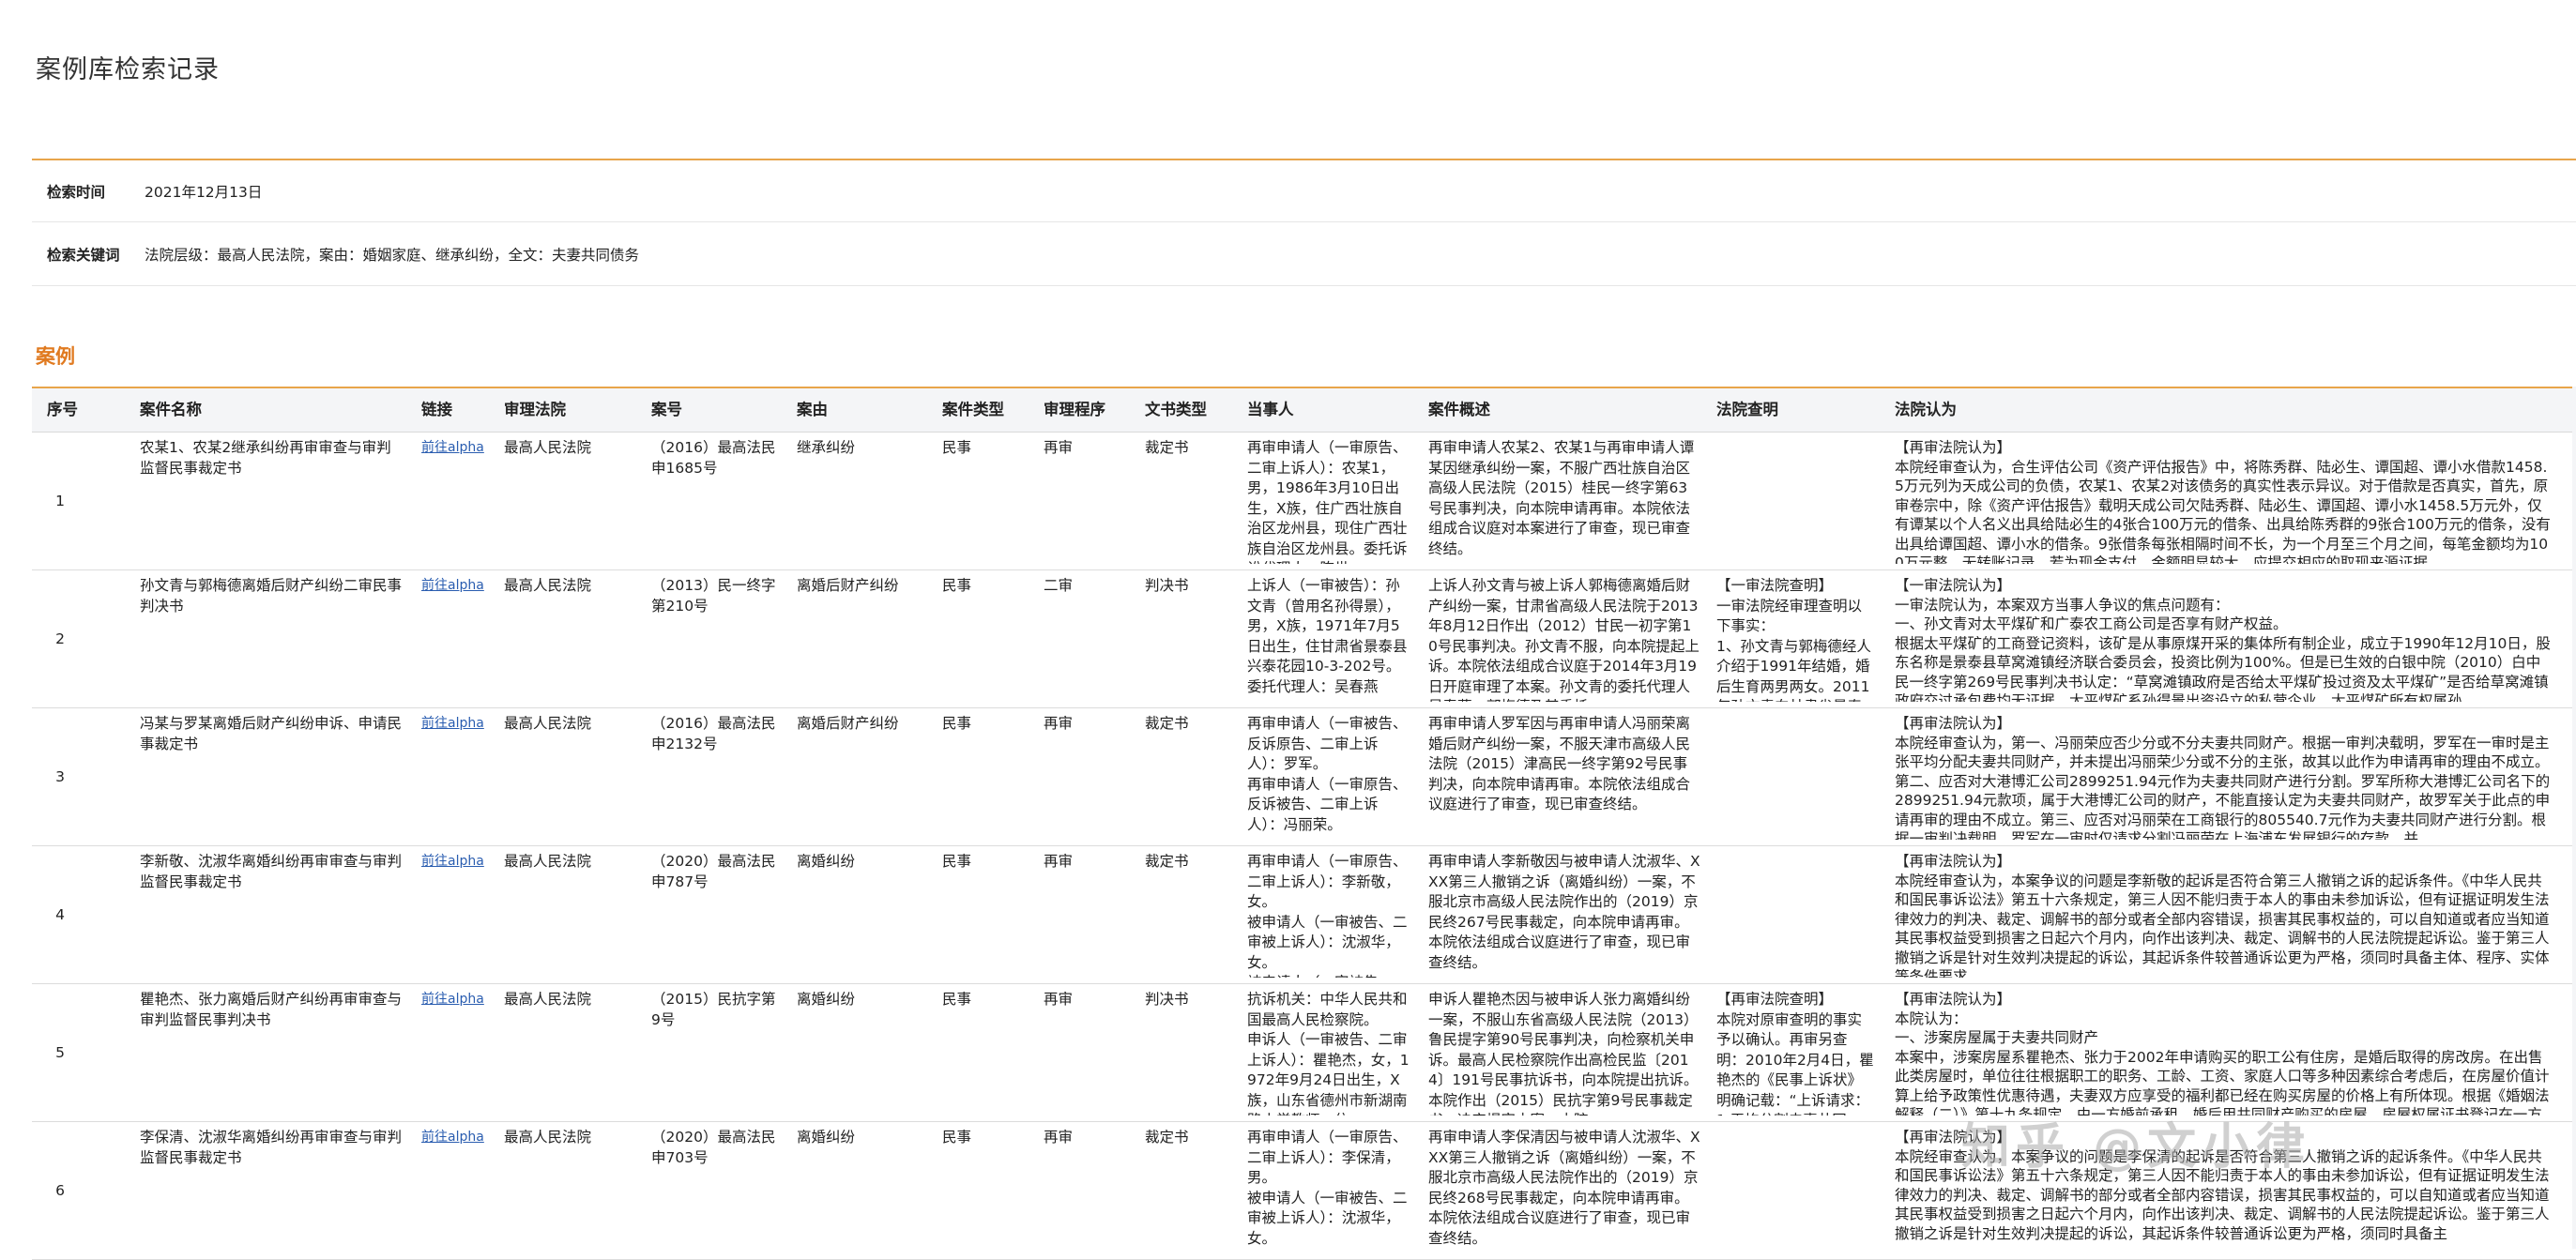  Describe the element at coordinates (1304, 191) in the screenshot. I see `search-time-row: 检索时间 2021年12月13日` at that location.